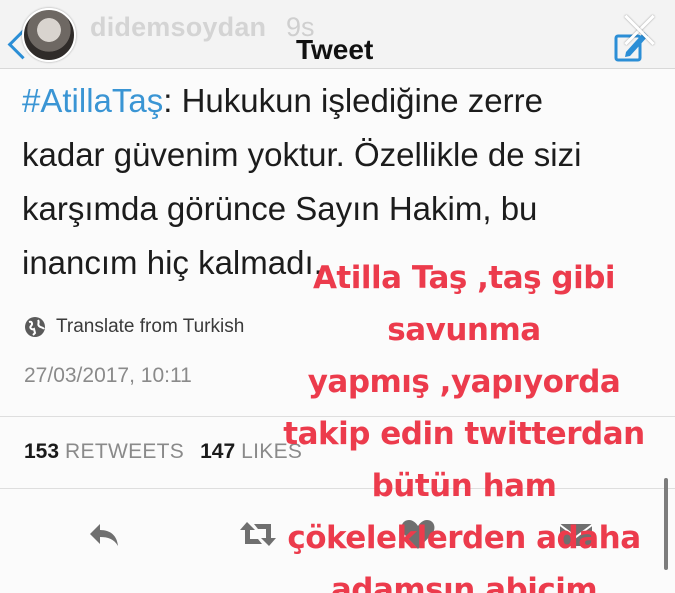 Image resolution: width=675 pixels, height=593 pixels. What do you see at coordinates (302, 154) in the screenshot?
I see `tweet-text-line: kadar güvenim yoktur. Özellikle de sizi` at bounding box center [302, 154].